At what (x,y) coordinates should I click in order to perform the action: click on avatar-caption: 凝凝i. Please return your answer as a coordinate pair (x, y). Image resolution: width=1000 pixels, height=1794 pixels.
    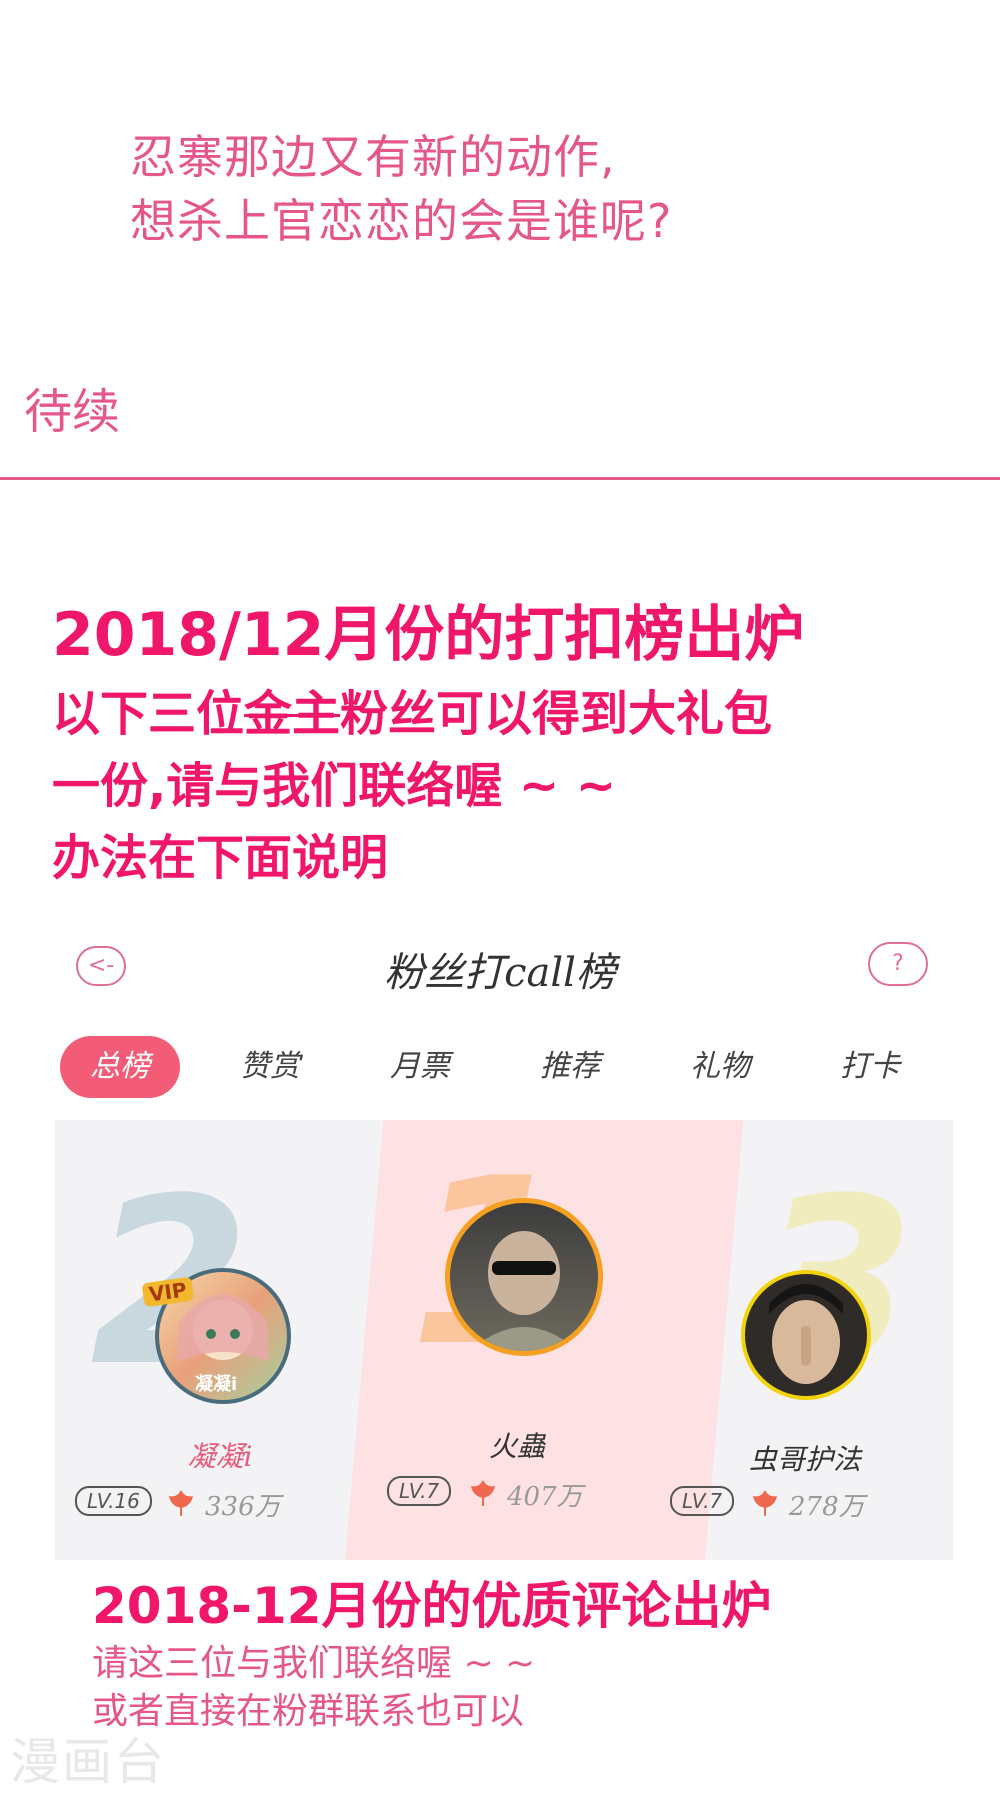
    Looking at the image, I should click on (216, 1384).